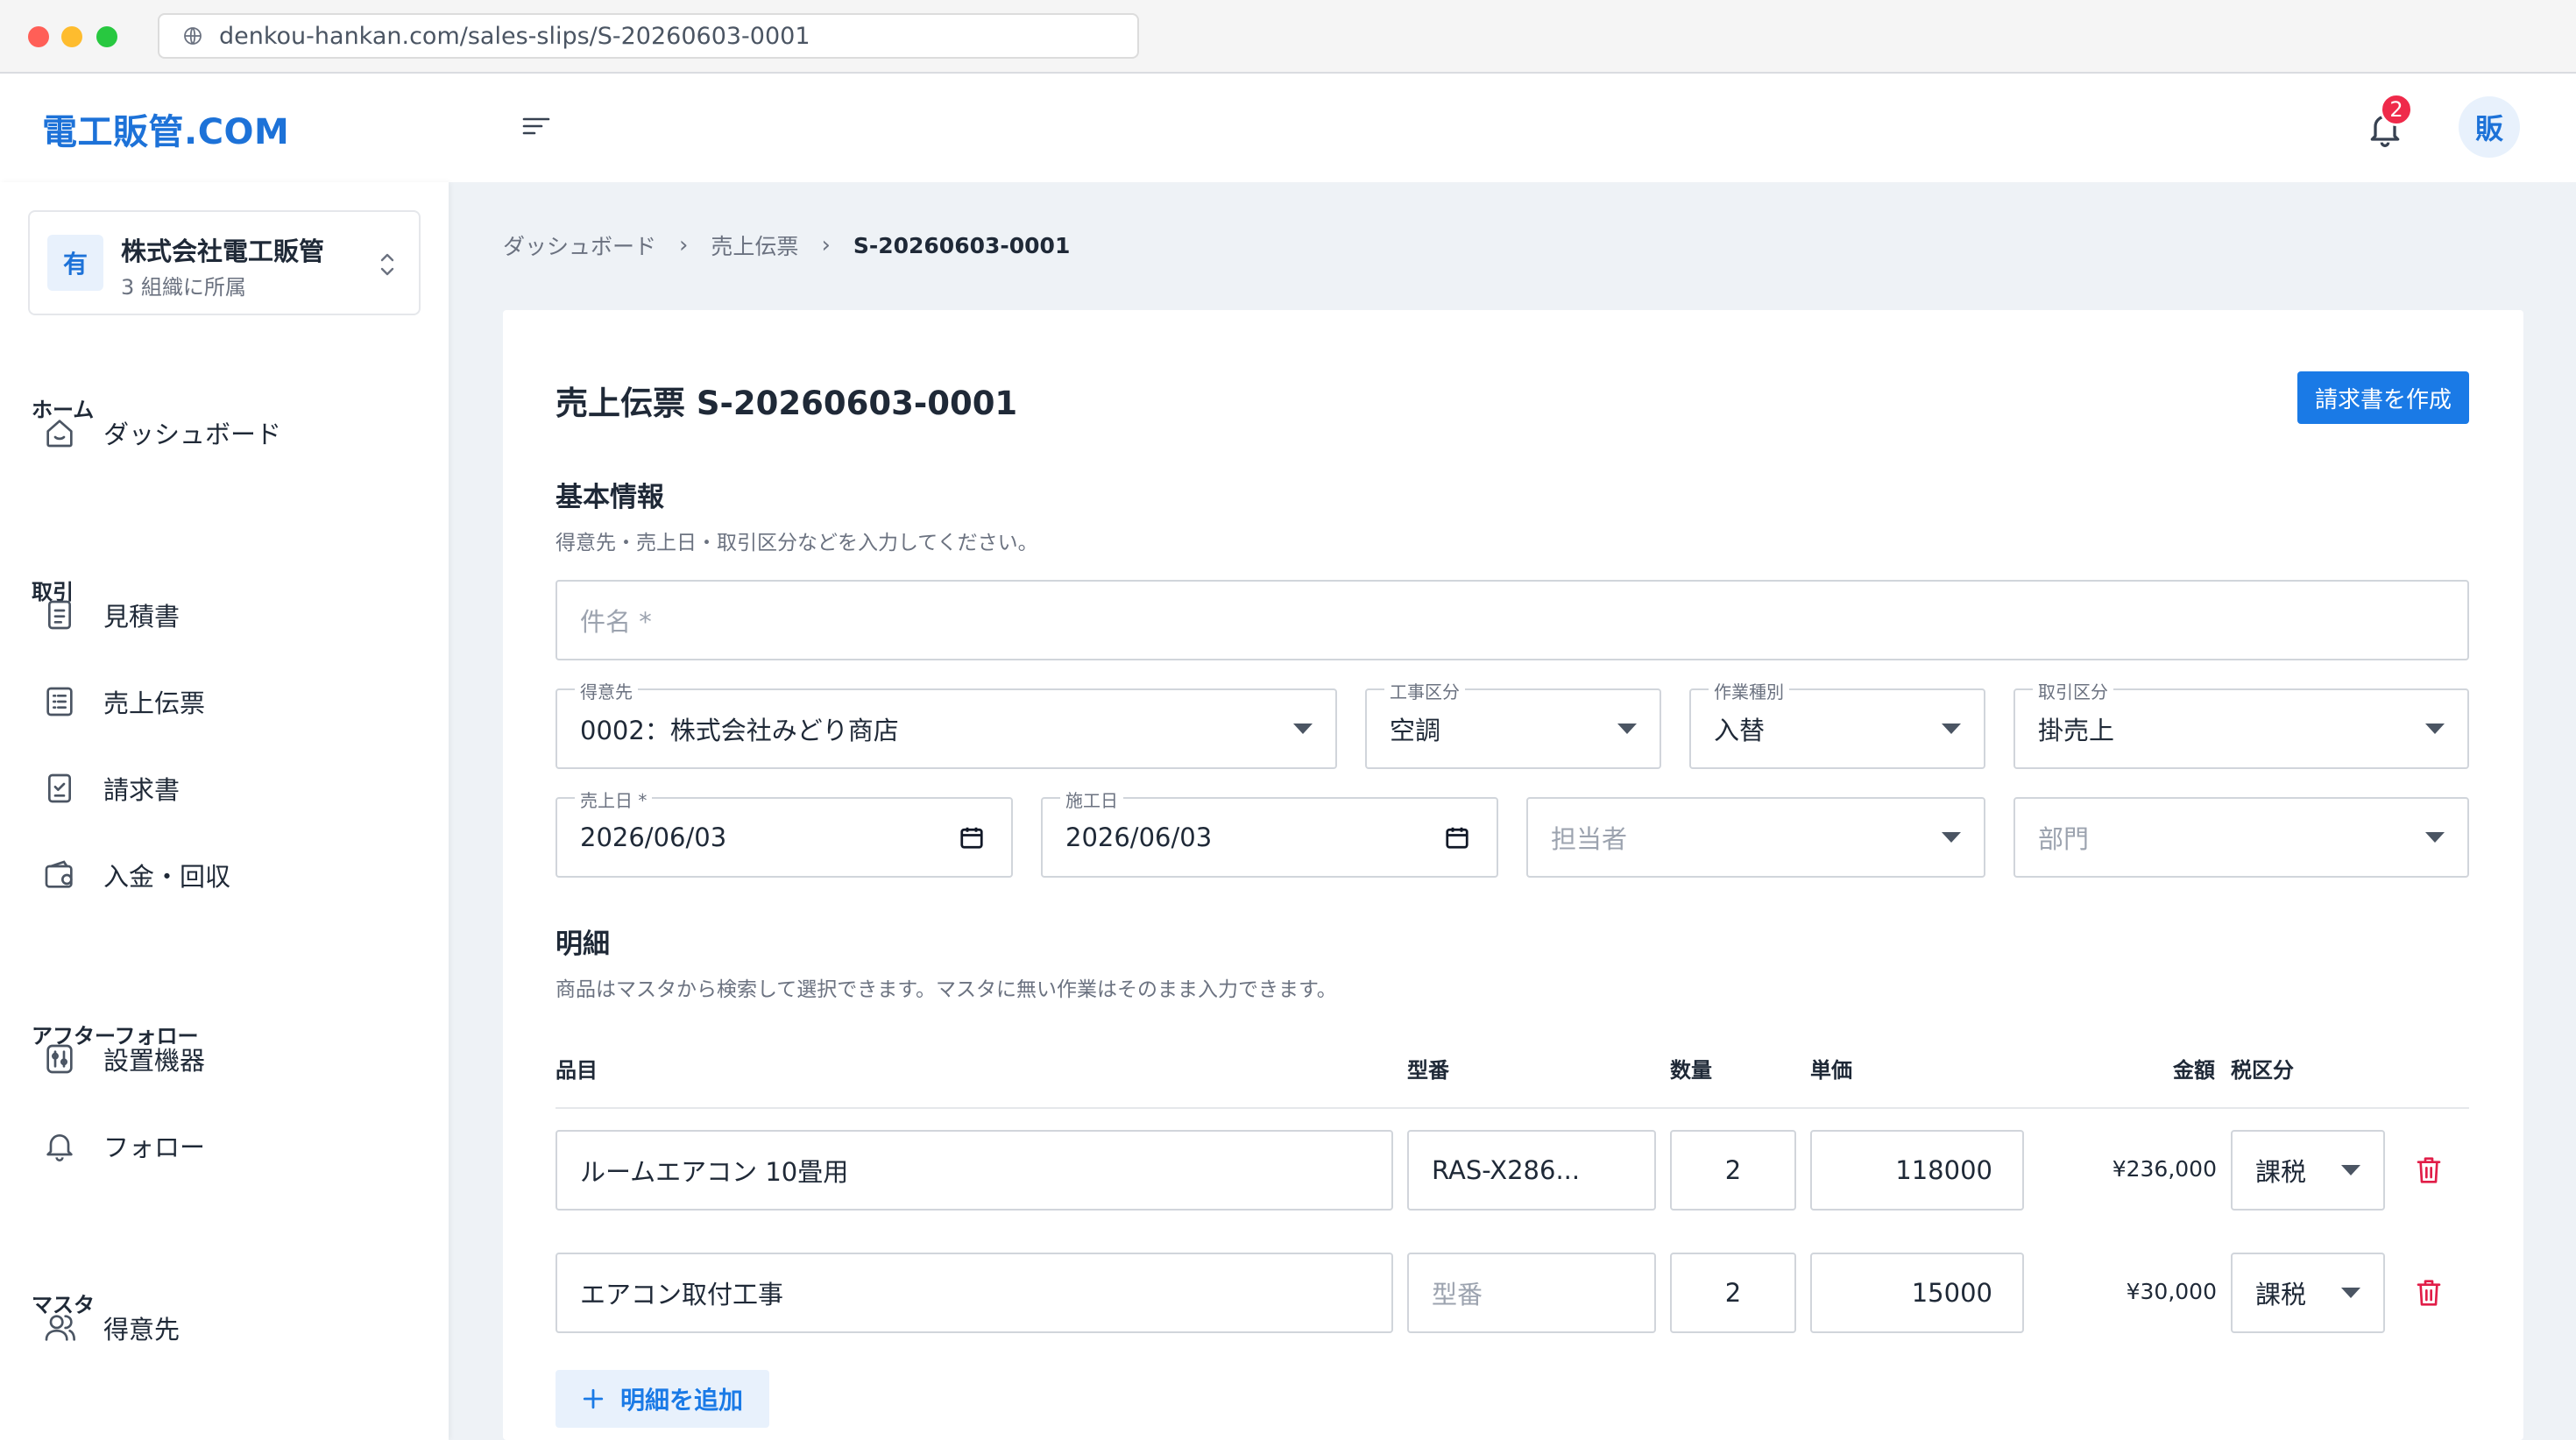  Describe the element at coordinates (106, 36) in the screenshot. I see `window-maximize-button` at that location.